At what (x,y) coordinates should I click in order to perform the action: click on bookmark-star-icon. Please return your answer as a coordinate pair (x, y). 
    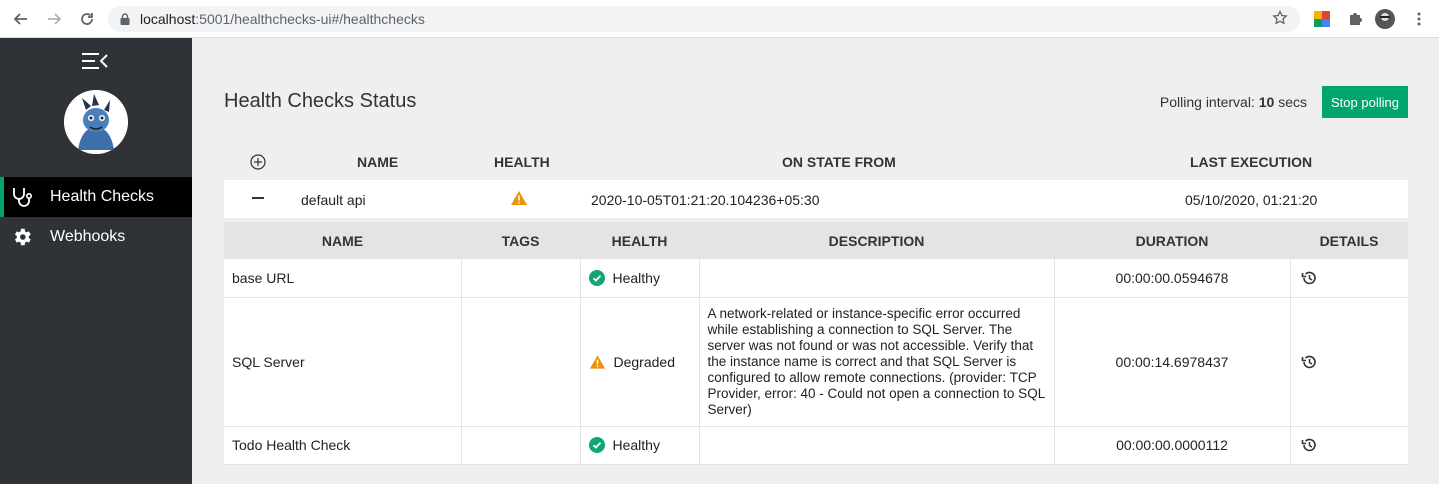
    Looking at the image, I should click on (1280, 19).